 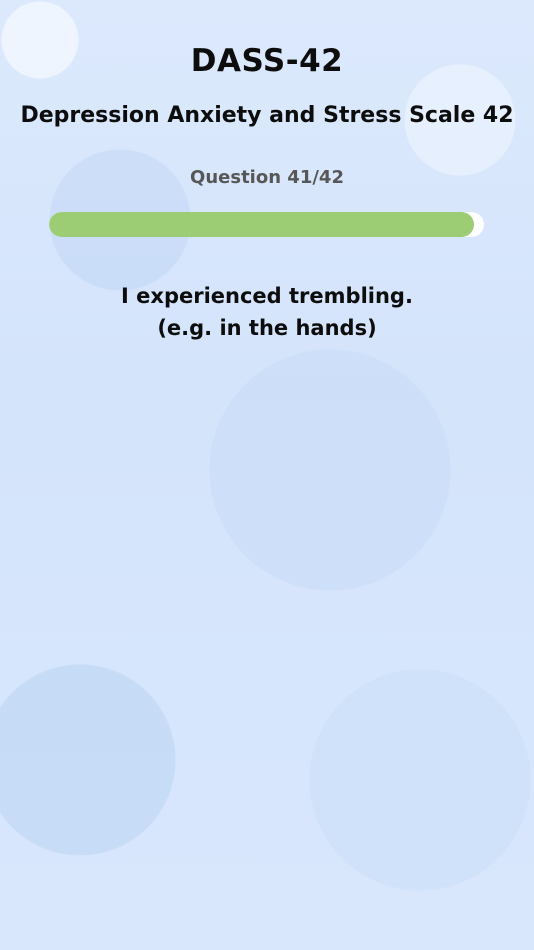 What do you see at coordinates (267, 115) in the screenshot?
I see `app-subtitle: Depression Anxiety and Stress Scale 42` at bounding box center [267, 115].